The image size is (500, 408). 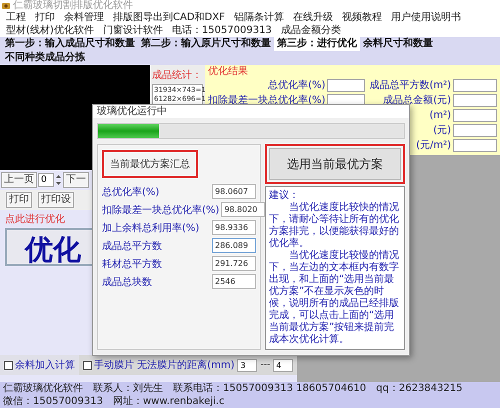 What do you see at coordinates (334, 298) in the screenshot?
I see `advice-paragraph: 当优化速度比较慢的情况下，当左边的文本框内有数字出现，和上面的“选用当前最优方案”不在显示灰色的时候，说明所有的成品已经排版完成，可以点击上面的“选用当前最优方案”按钮来提前完成本次优化计算。` at bounding box center [334, 298].